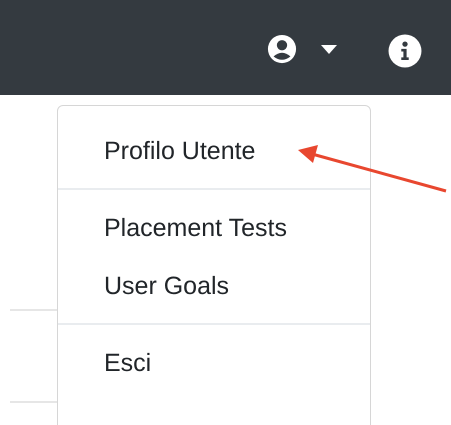 The width and height of the screenshot is (451, 425). Describe the element at coordinates (405, 51) in the screenshot. I see `info-icon` at that location.